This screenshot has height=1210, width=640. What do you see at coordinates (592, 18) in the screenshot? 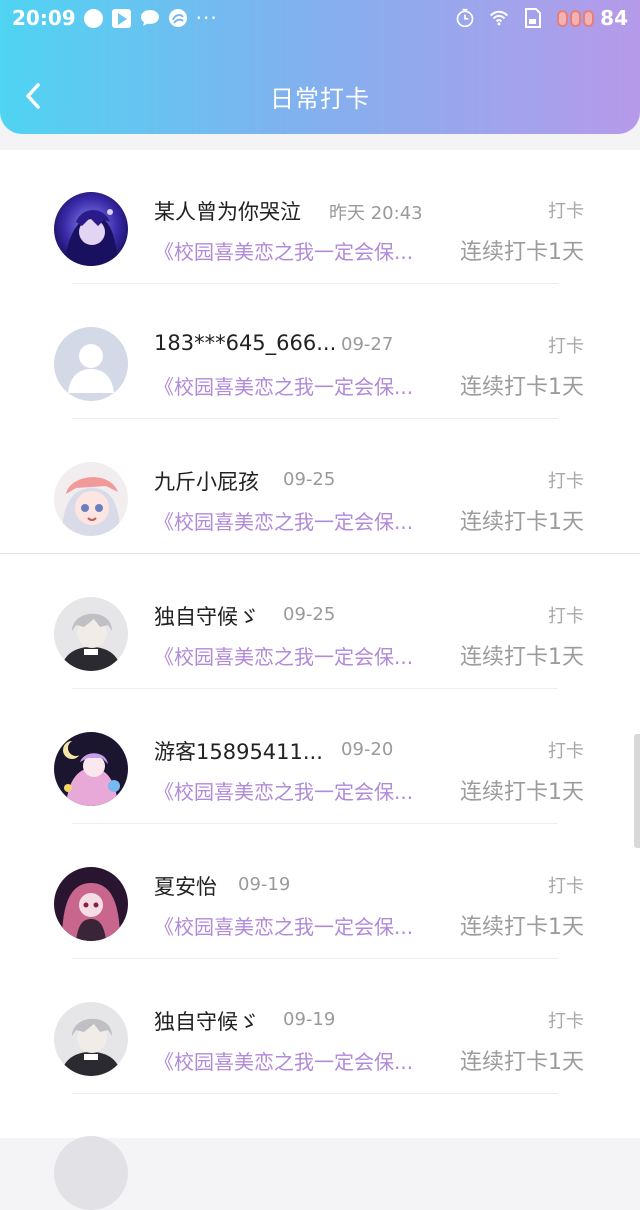
I see `battery-icon: 84` at bounding box center [592, 18].